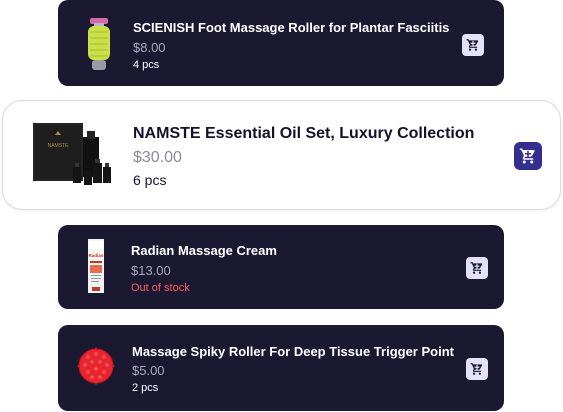  I want to click on product-price: $13.00, so click(151, 270).